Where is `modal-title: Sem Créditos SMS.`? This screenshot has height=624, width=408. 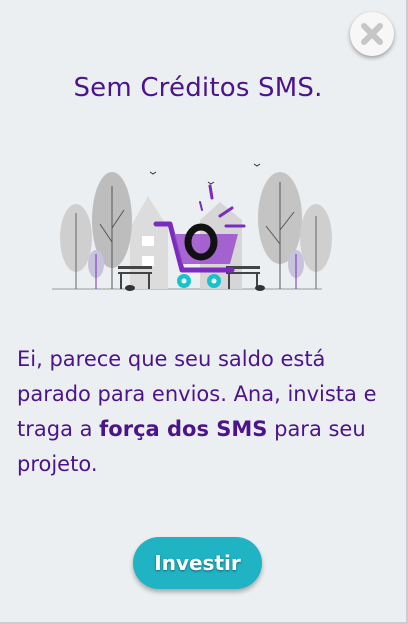 modal-title: Sem Créditos SMS. is located at coordinates (198, 88).